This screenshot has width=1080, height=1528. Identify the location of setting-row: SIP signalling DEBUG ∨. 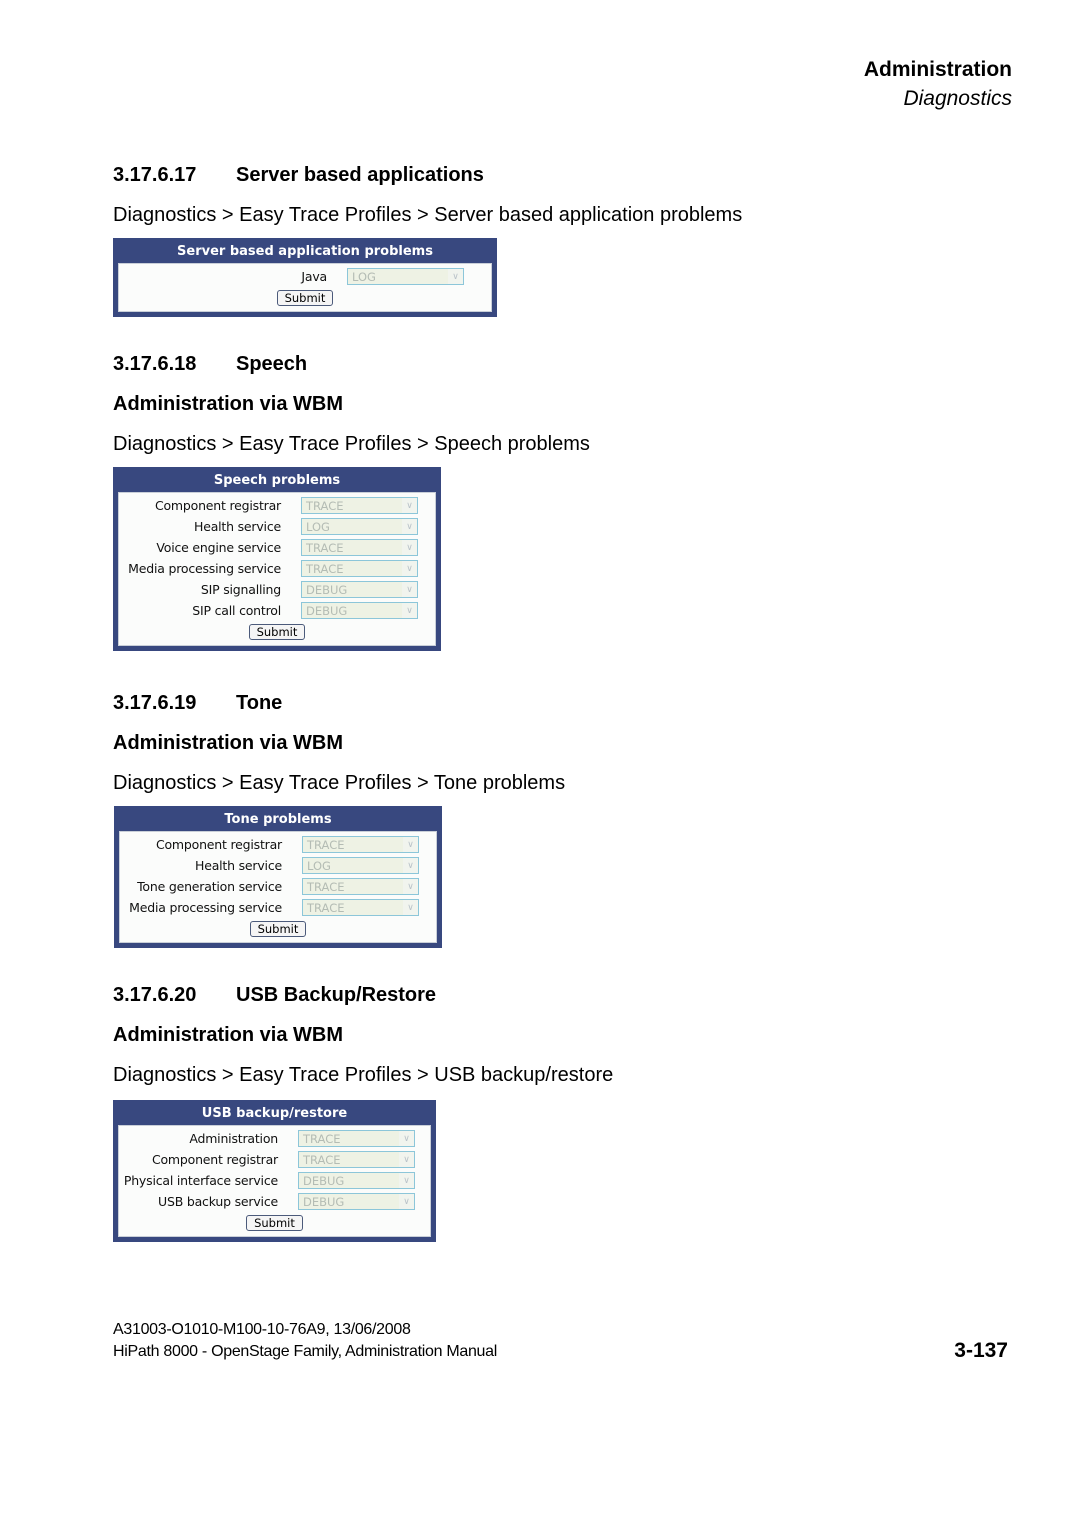
(277, 589).